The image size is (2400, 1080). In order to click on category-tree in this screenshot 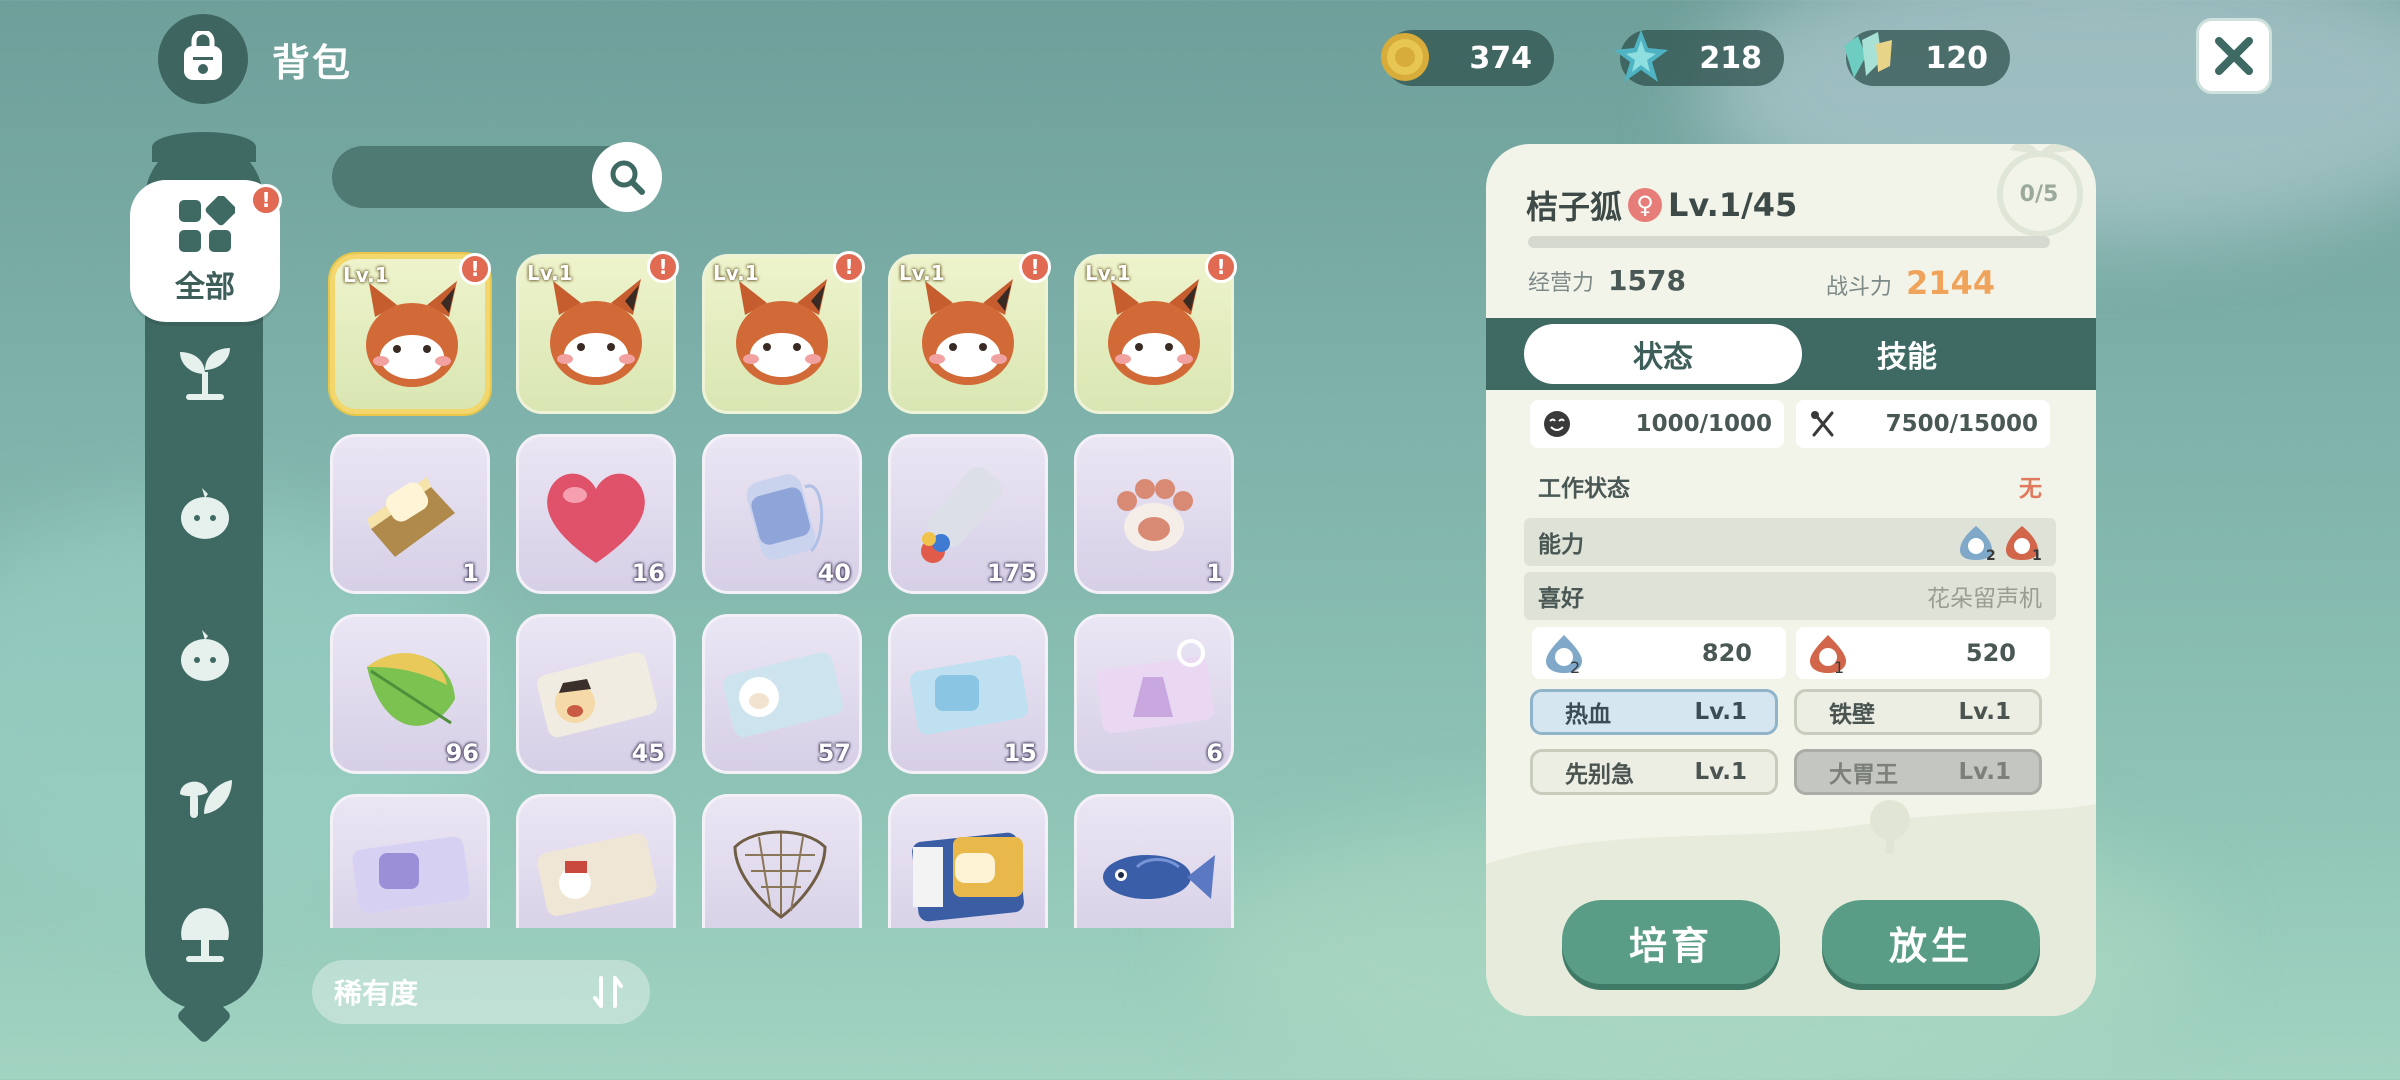, I will do `click(205, 935)`.